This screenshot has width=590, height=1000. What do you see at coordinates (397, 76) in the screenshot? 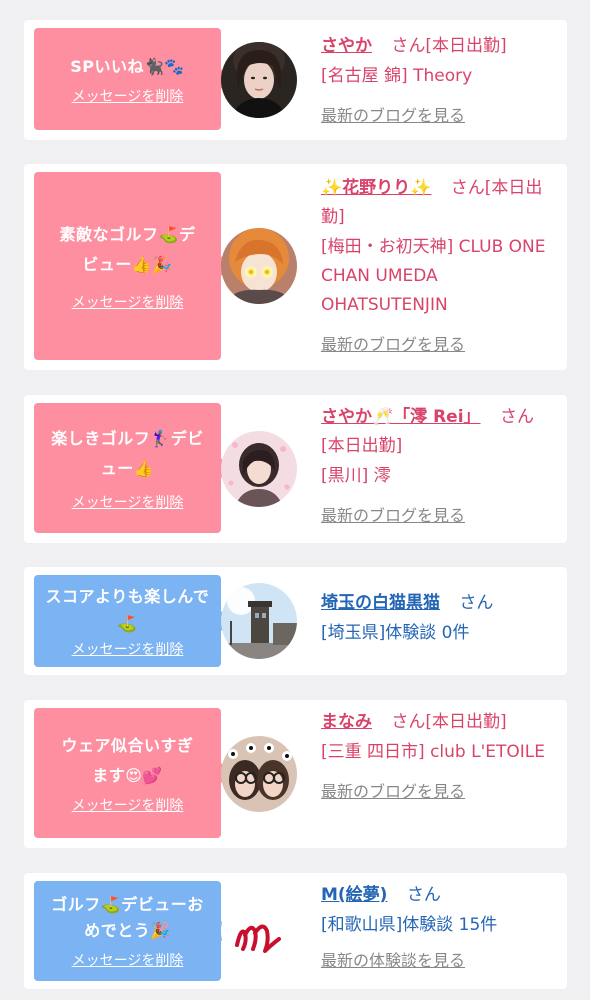
I see `shop-info: [名古屋 錦] Theory` at bounding box center [397, 76].